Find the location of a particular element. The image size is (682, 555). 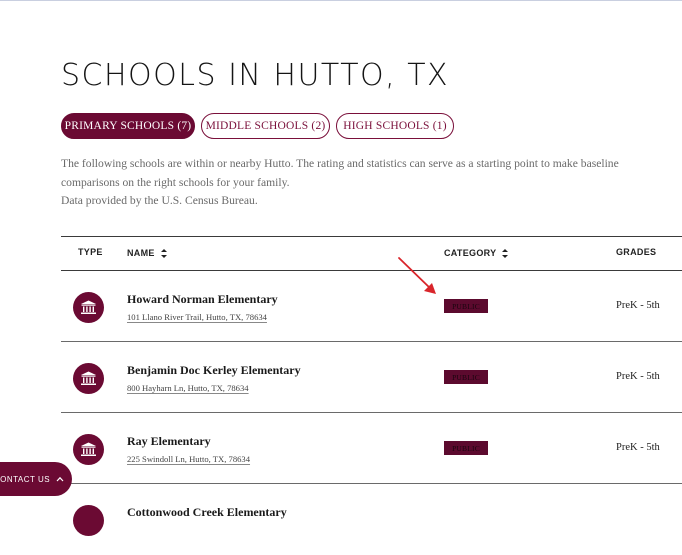

header-grades: GRADES is located at coordinates (636, 252).